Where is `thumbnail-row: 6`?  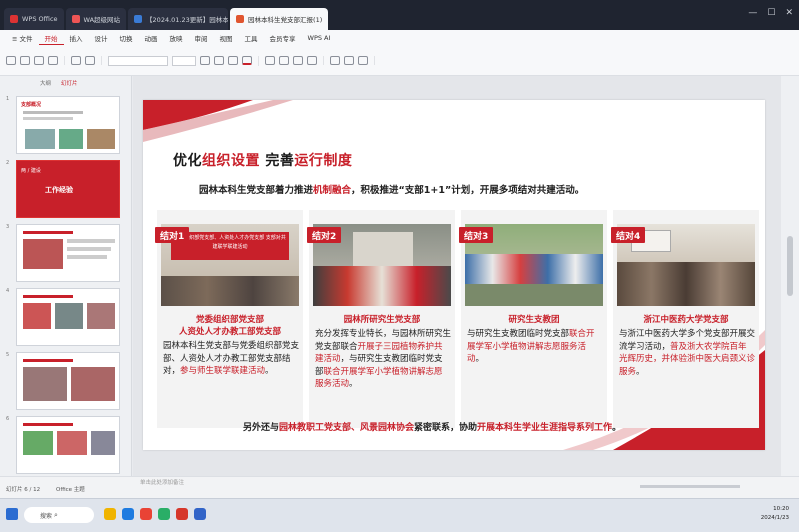
thumbnail-row: 6 is located at coordinates (63, 445).